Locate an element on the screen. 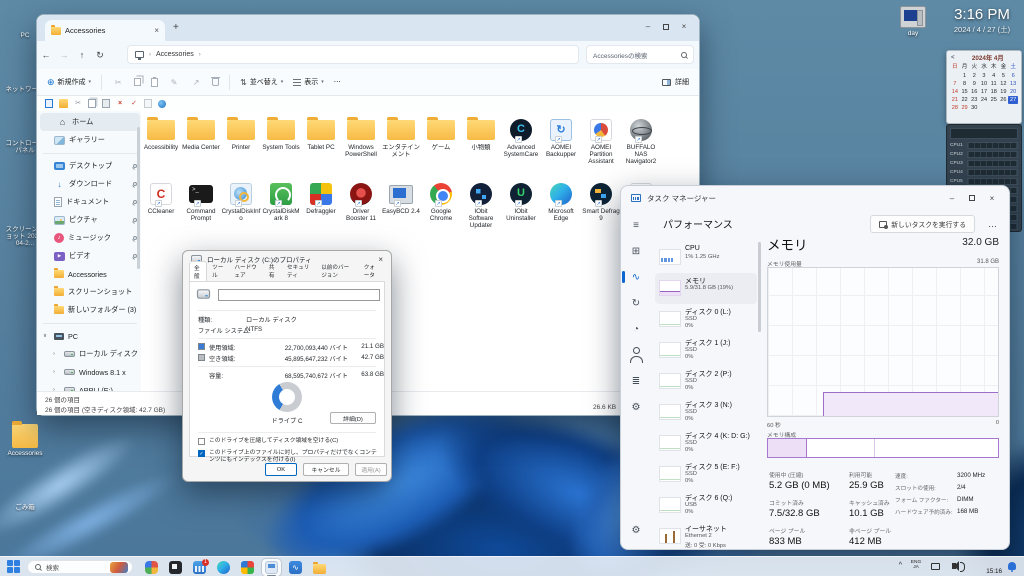 The width and height of the screenshot is (1024, 576). dialog-tab: ハードウェア is located at coordinates (246, 270).